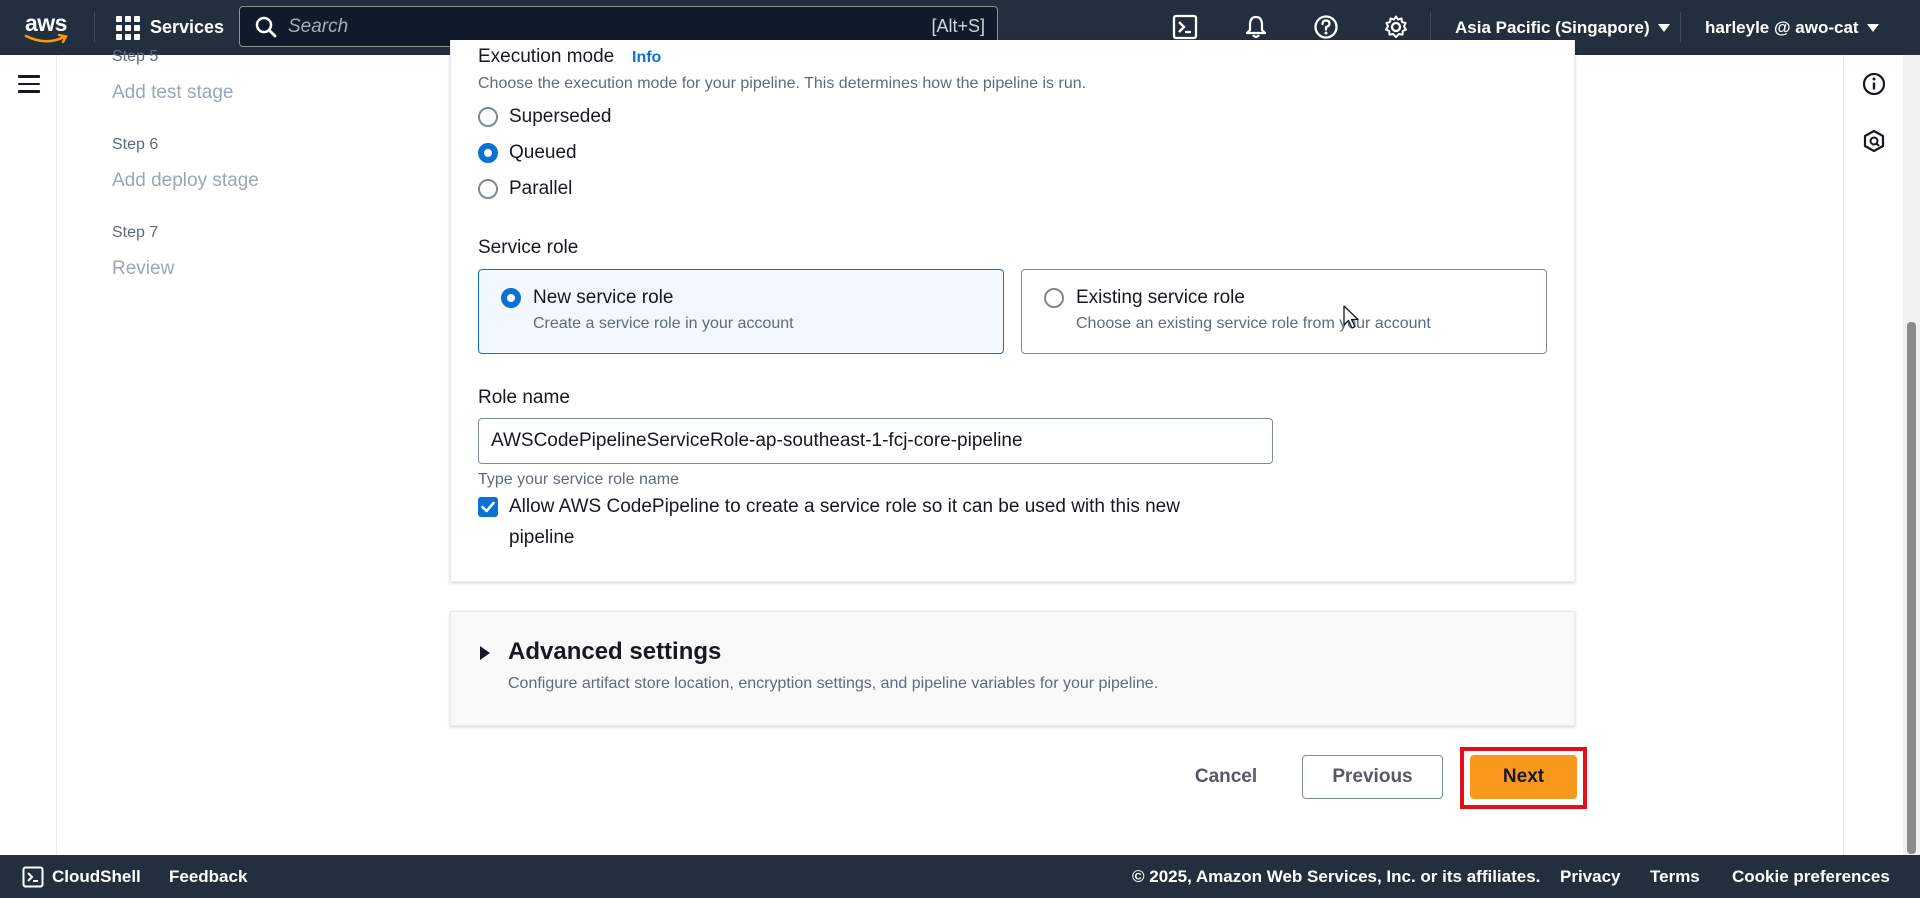 This screenshot has width=1920, height=898. I want to click on role-name-hint: Type your service role name, so click(578, 479).